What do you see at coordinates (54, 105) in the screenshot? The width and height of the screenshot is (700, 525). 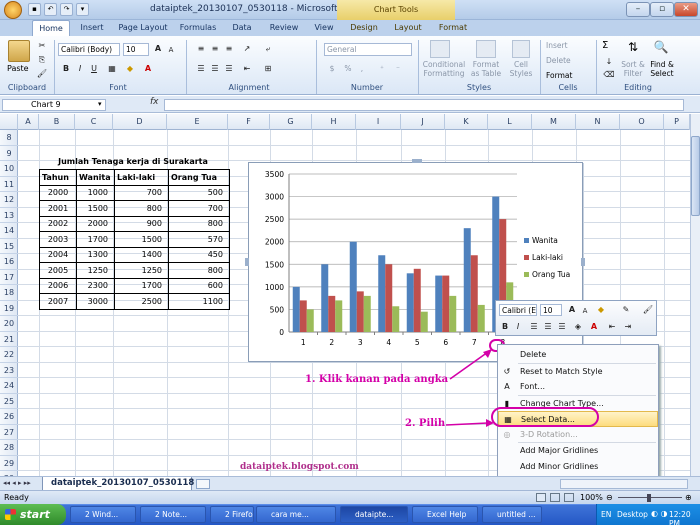 I see `name-box: Chart 9` at bounding box center [54, 105].